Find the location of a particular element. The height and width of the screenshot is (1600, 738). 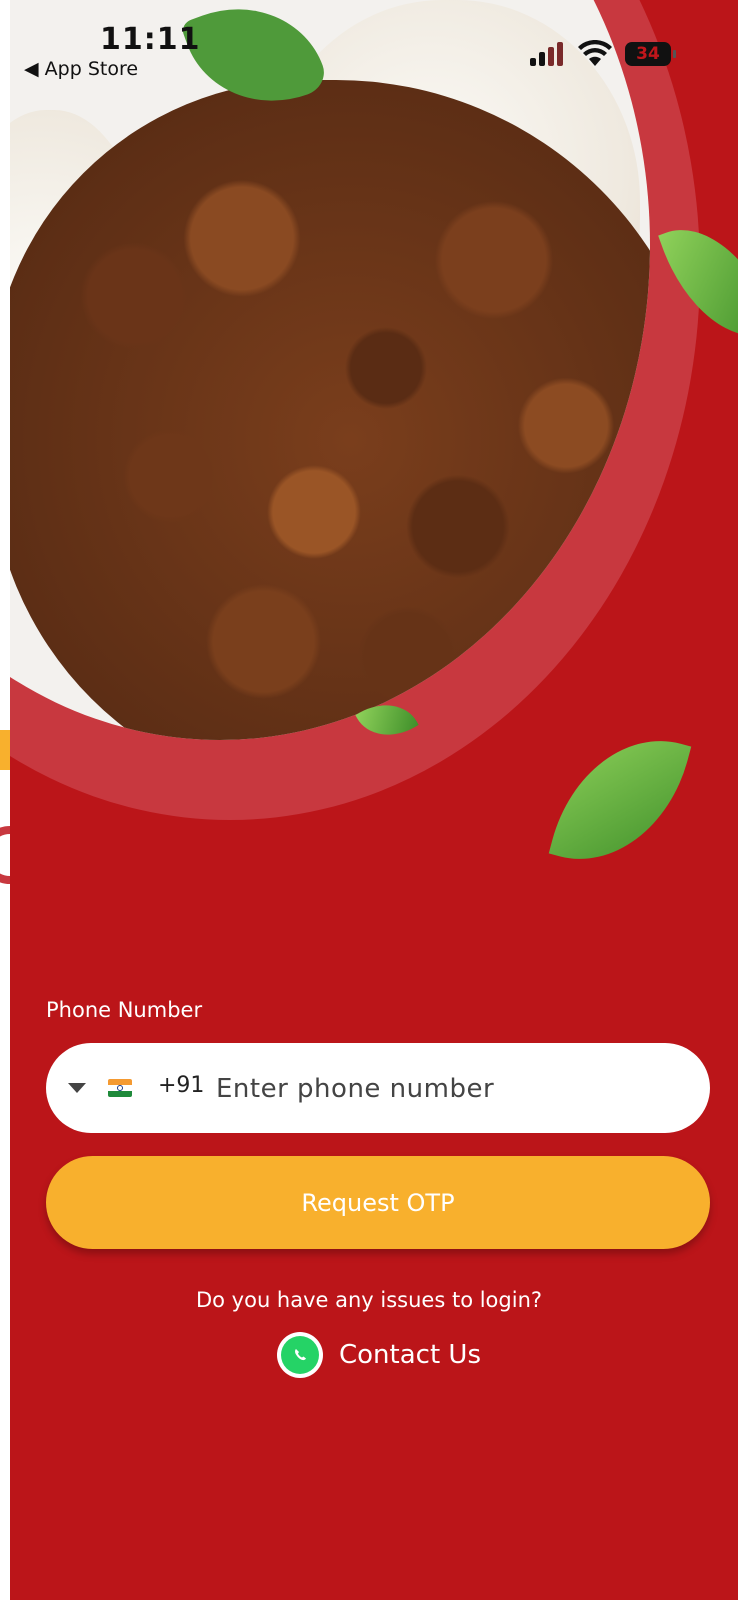

leaf-icon is located at coordinates (620, 800).